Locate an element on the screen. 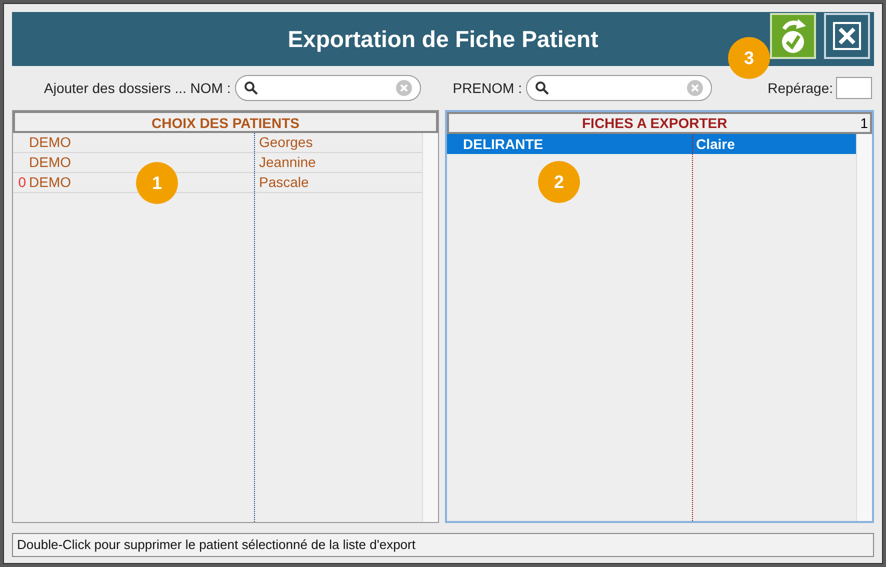 This screenshot has height=567, width=886. reperage-field is located at coordinates (854, 88).